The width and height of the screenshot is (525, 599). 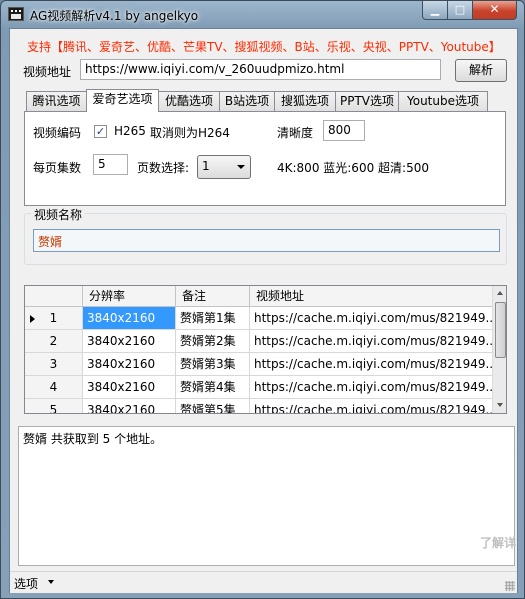 What do you see at coordinates (130, 131) in the screenshot?
I see `h265-label: H265` at bounding box center [130, 131].